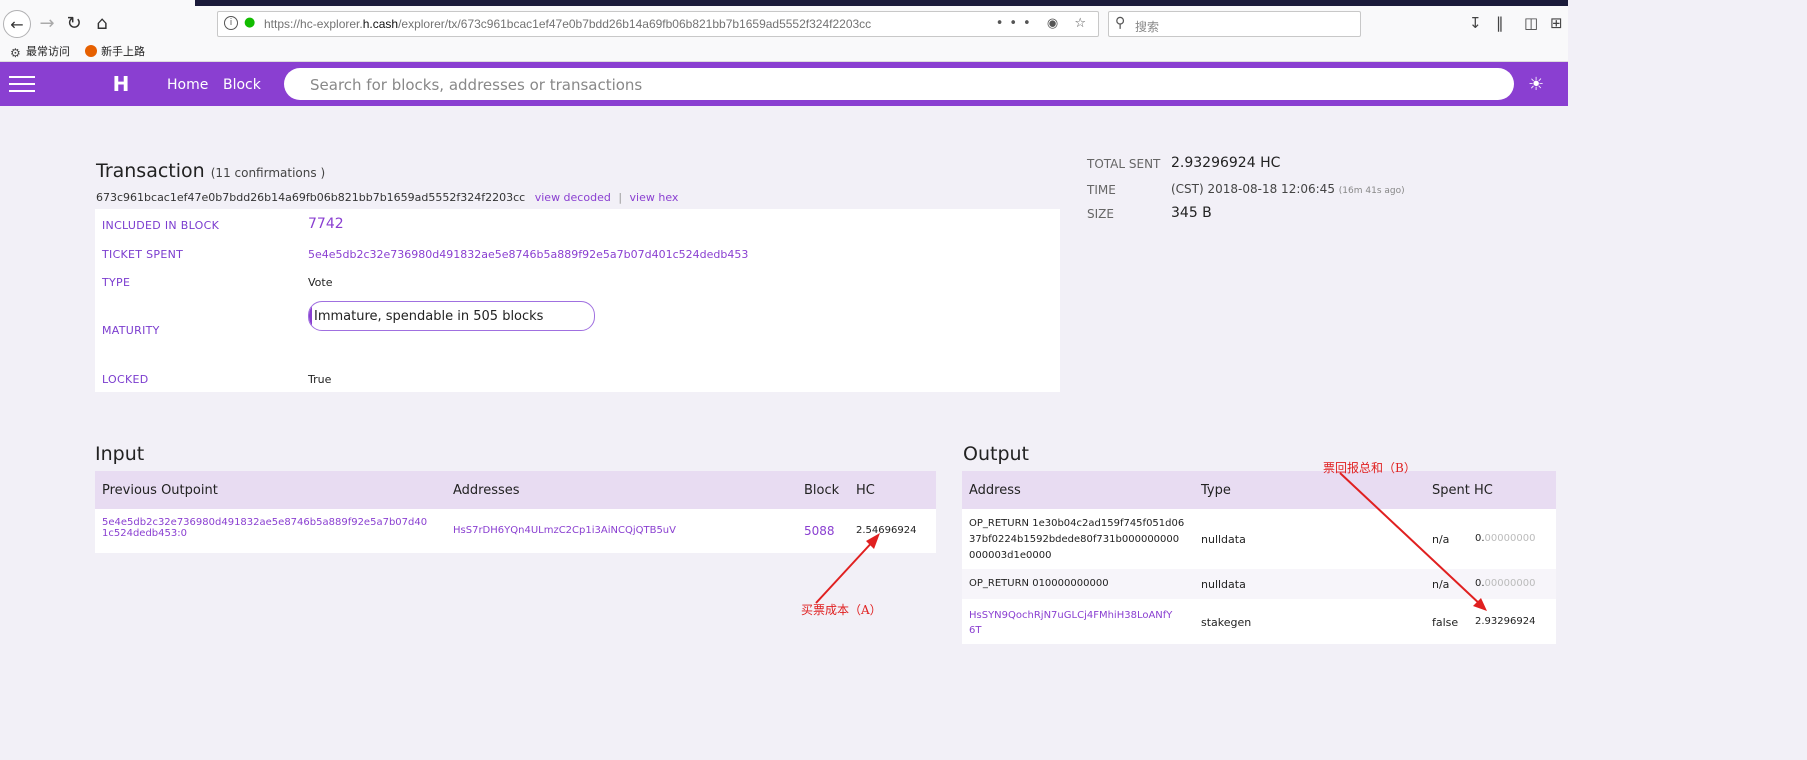 The image size is (1807, 760). What do you see at coordinates (120, 454) in the screenshot?
I see `input-title: Input` at bounding box center [120, 454].